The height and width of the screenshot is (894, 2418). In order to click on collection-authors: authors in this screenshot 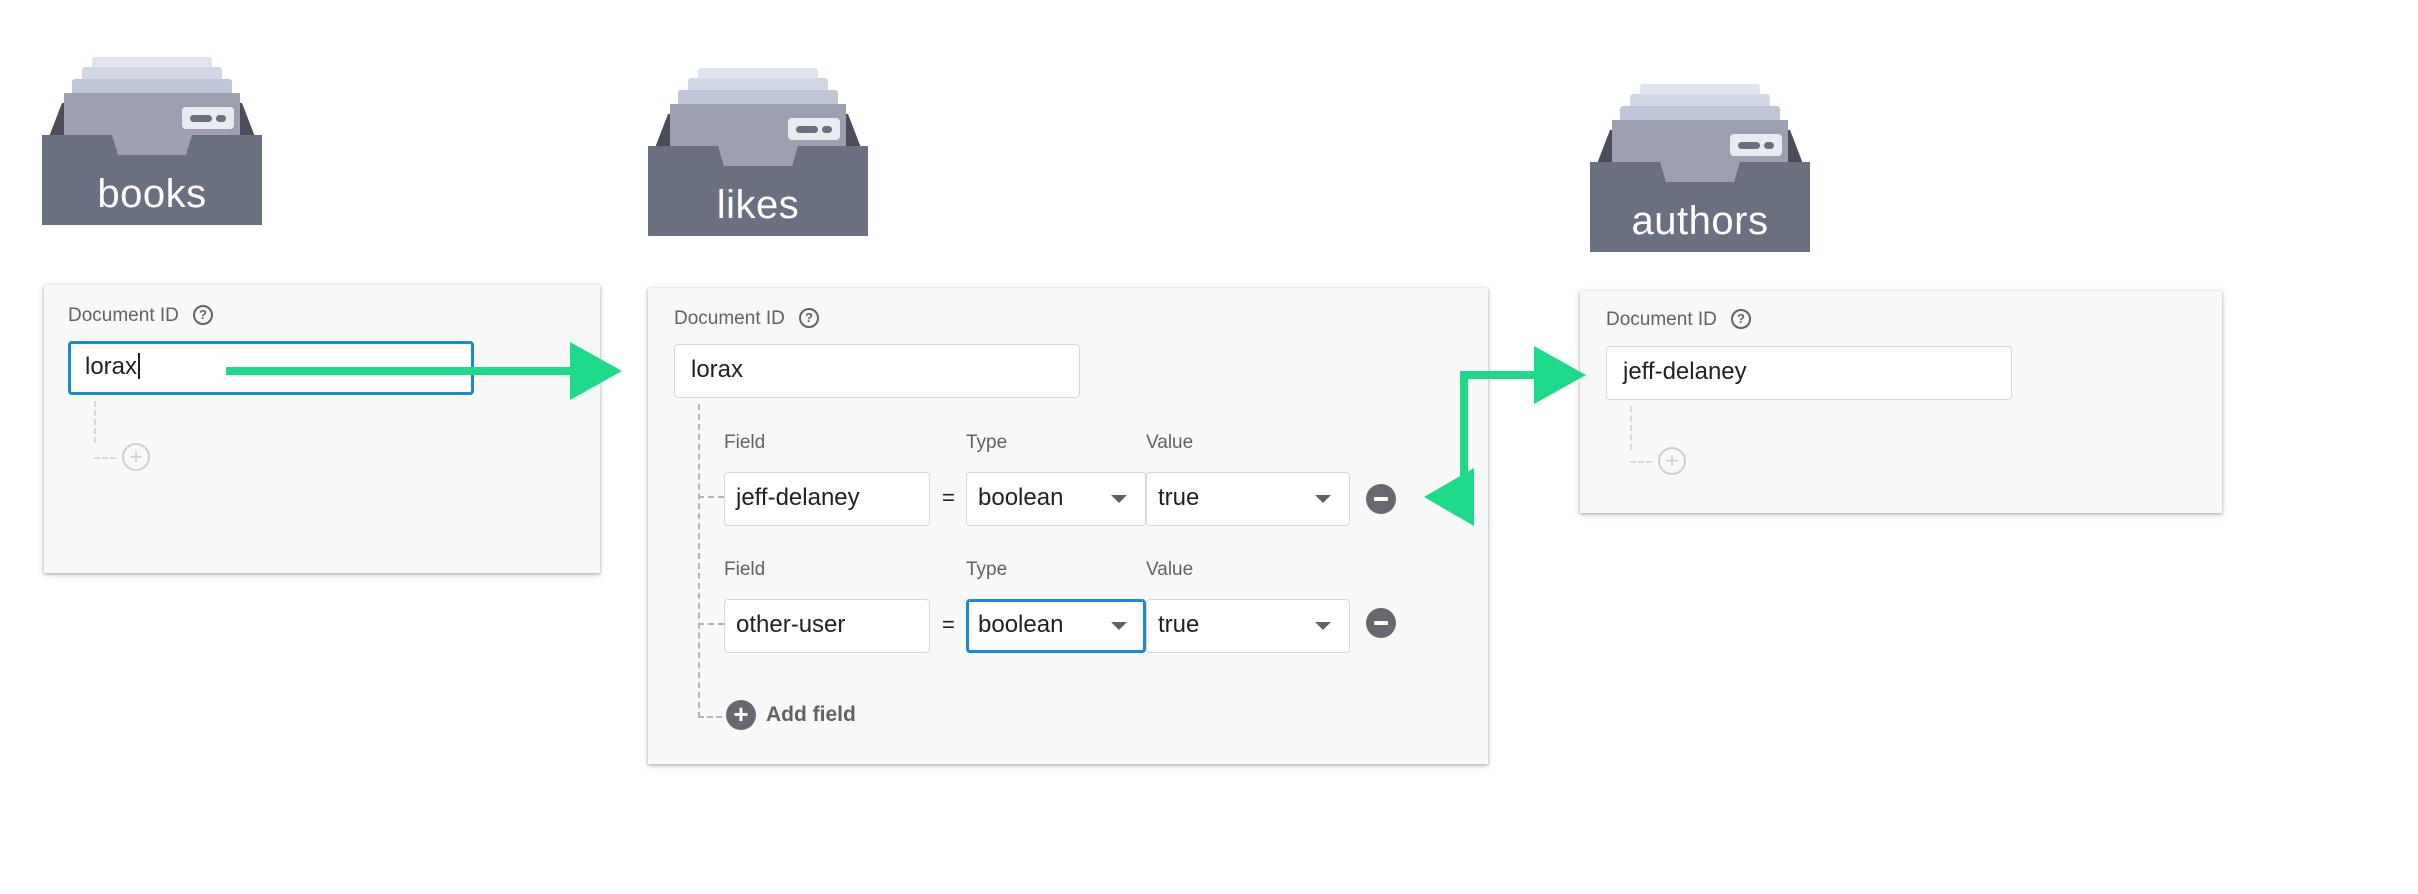, I will do `click(1700, 162)`.